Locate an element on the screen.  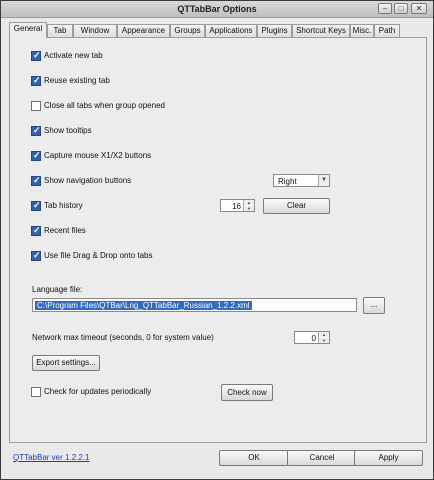
nav-position-value: Right is located at coordinates (287, 181).